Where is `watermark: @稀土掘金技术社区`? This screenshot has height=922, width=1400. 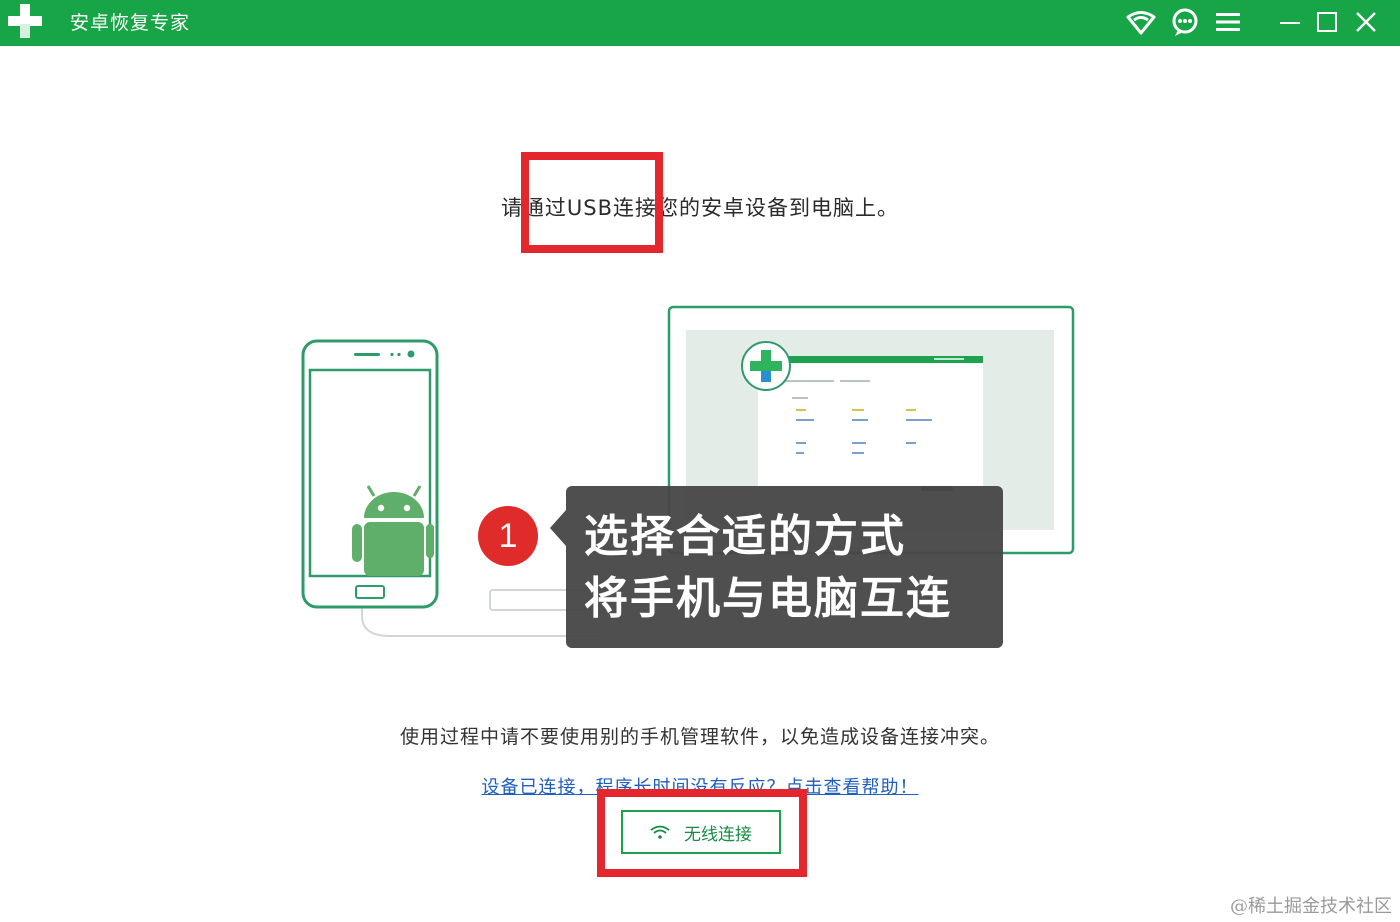
watermark: @稀土掘金技术社区 is located at coordinates (1311, 906).